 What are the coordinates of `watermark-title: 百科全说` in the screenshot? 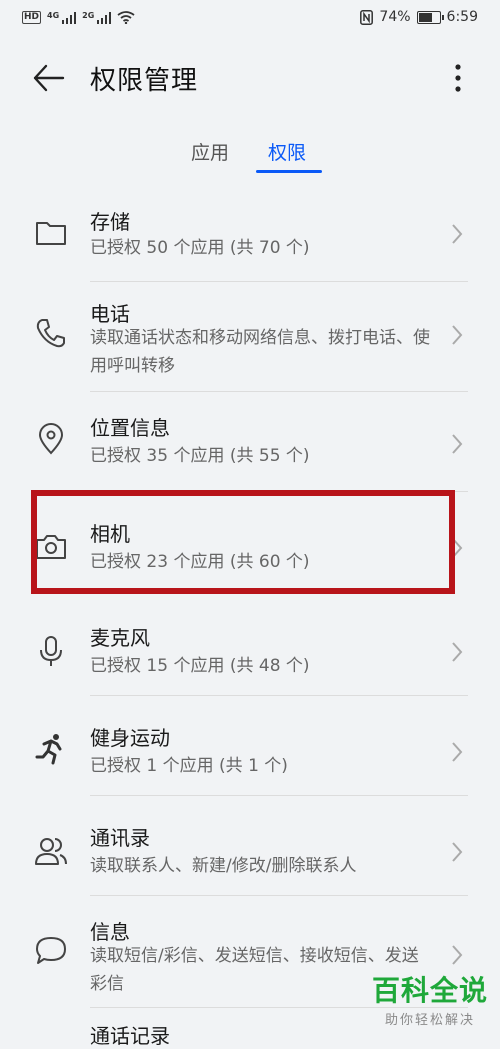 It's located at (430, 990).